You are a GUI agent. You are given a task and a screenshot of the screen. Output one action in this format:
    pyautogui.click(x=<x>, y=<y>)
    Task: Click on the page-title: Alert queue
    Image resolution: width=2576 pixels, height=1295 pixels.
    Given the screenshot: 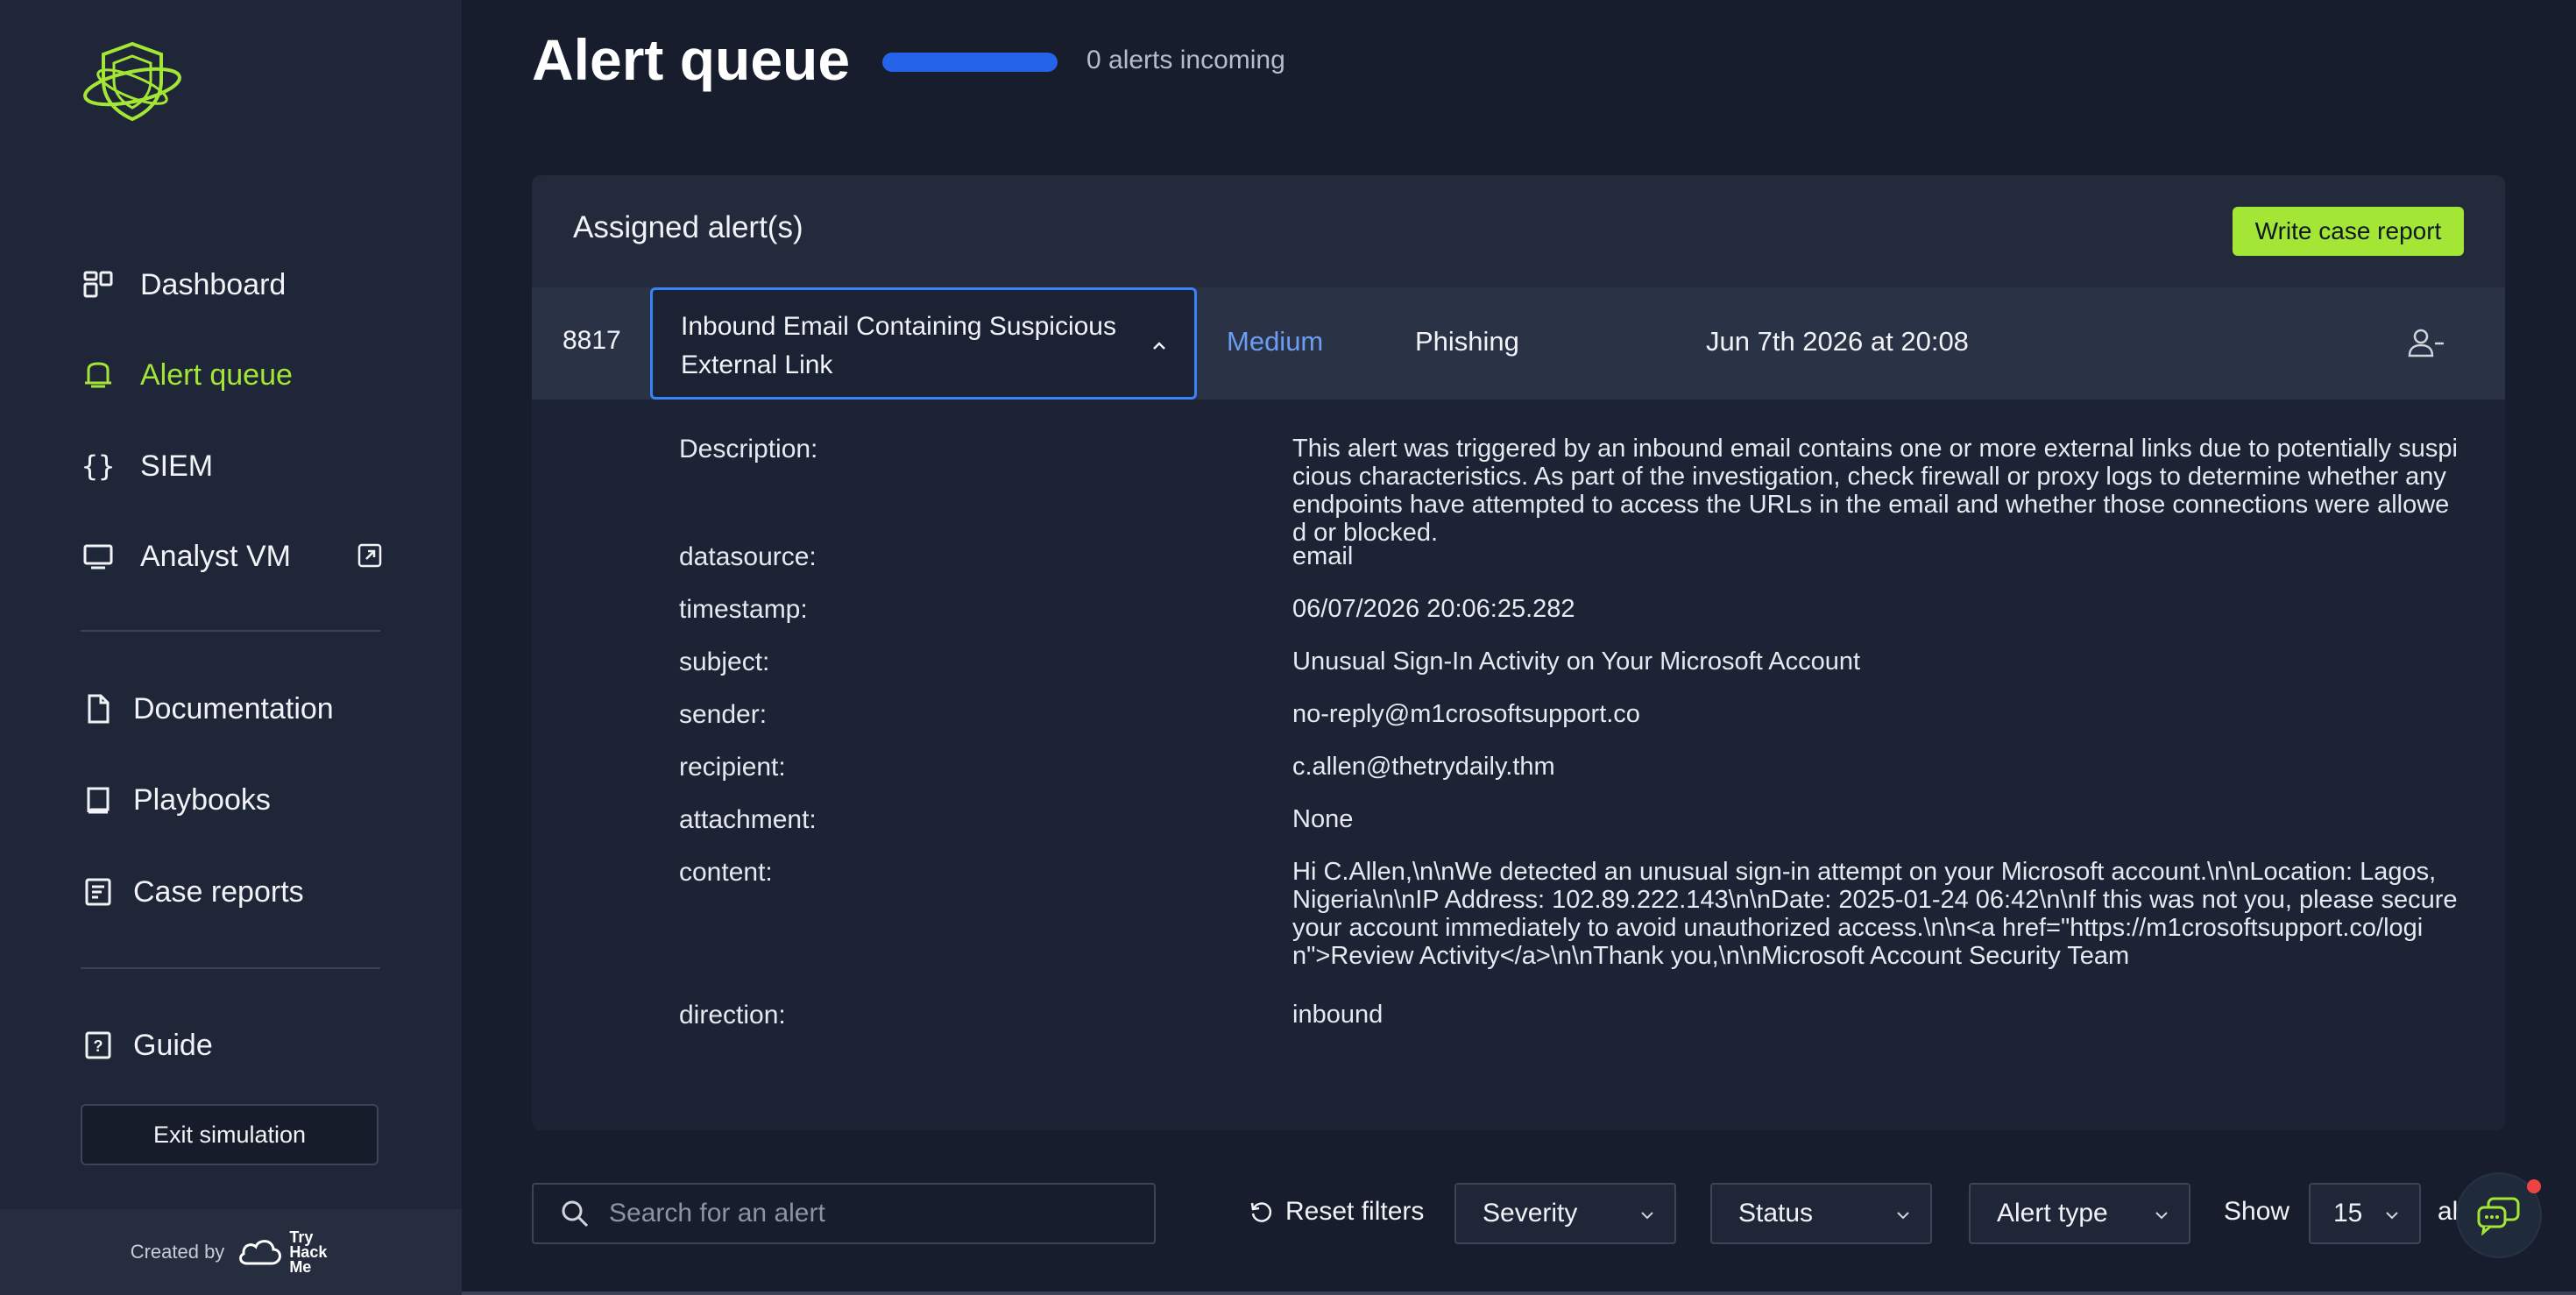 What is the action you would take?
    pyautogui.click(x=691, y=59)
    